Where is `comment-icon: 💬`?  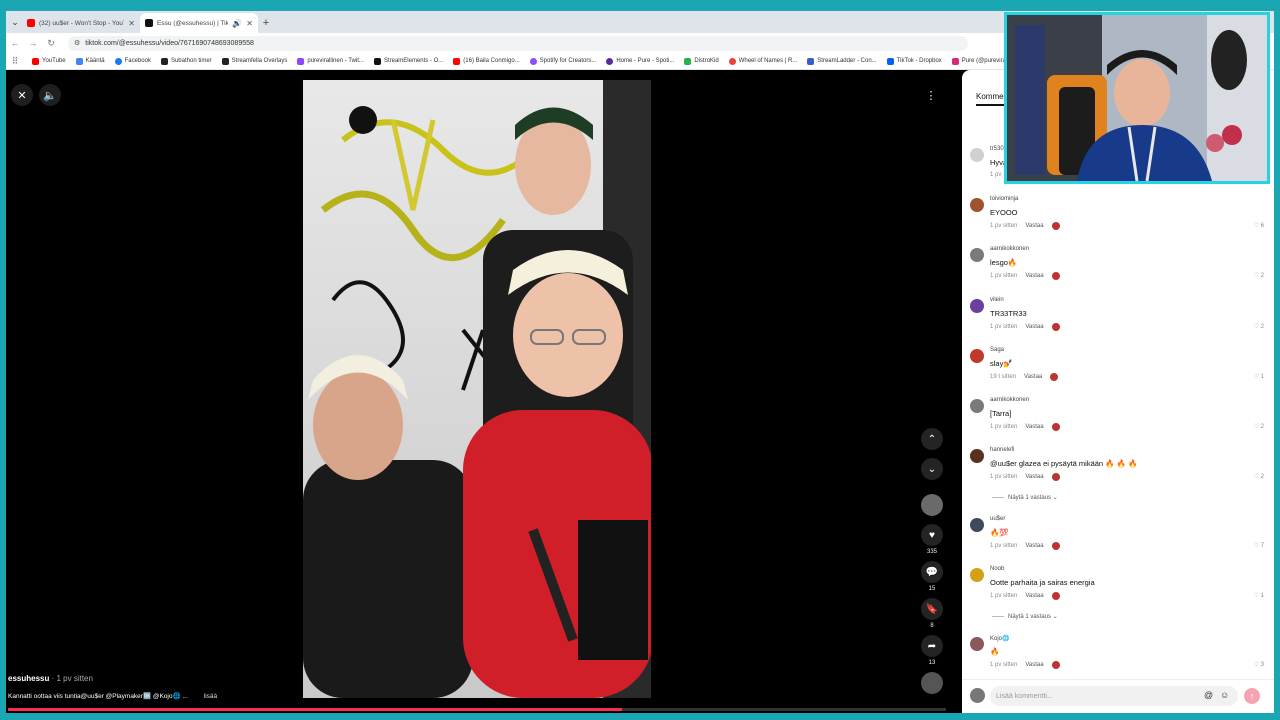
comment-icon: 💬 is located at coordinates (932, 572).